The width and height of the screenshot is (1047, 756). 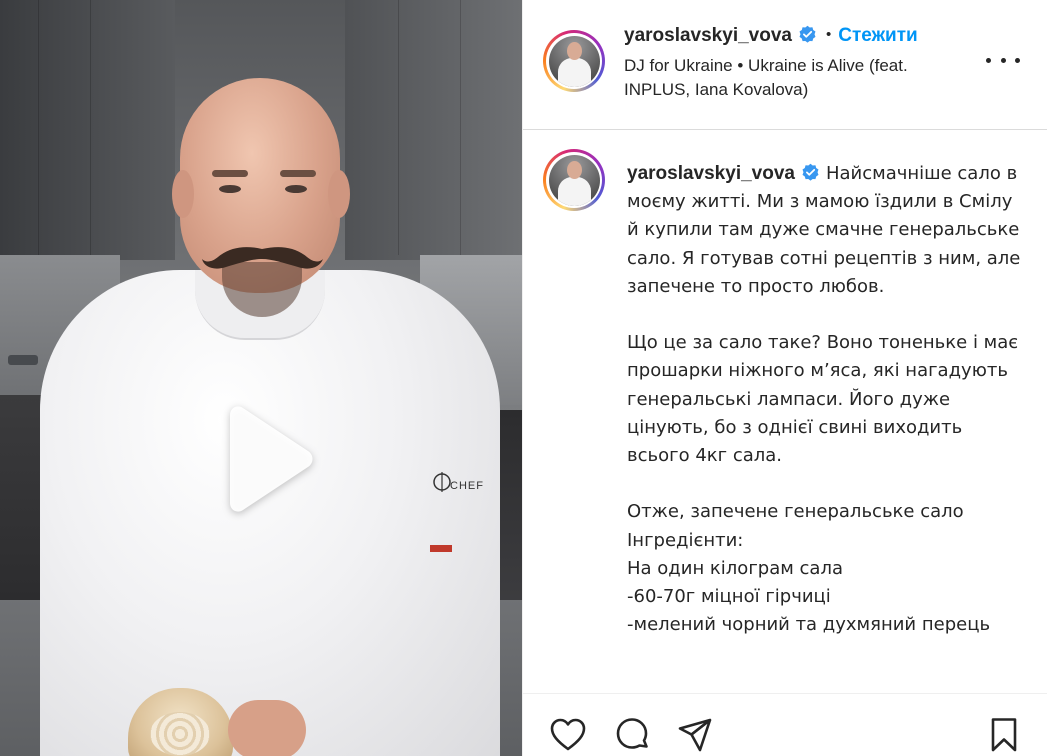 I want to click on recipe-line: Інгредієнти:, so click(x=685, y=540).